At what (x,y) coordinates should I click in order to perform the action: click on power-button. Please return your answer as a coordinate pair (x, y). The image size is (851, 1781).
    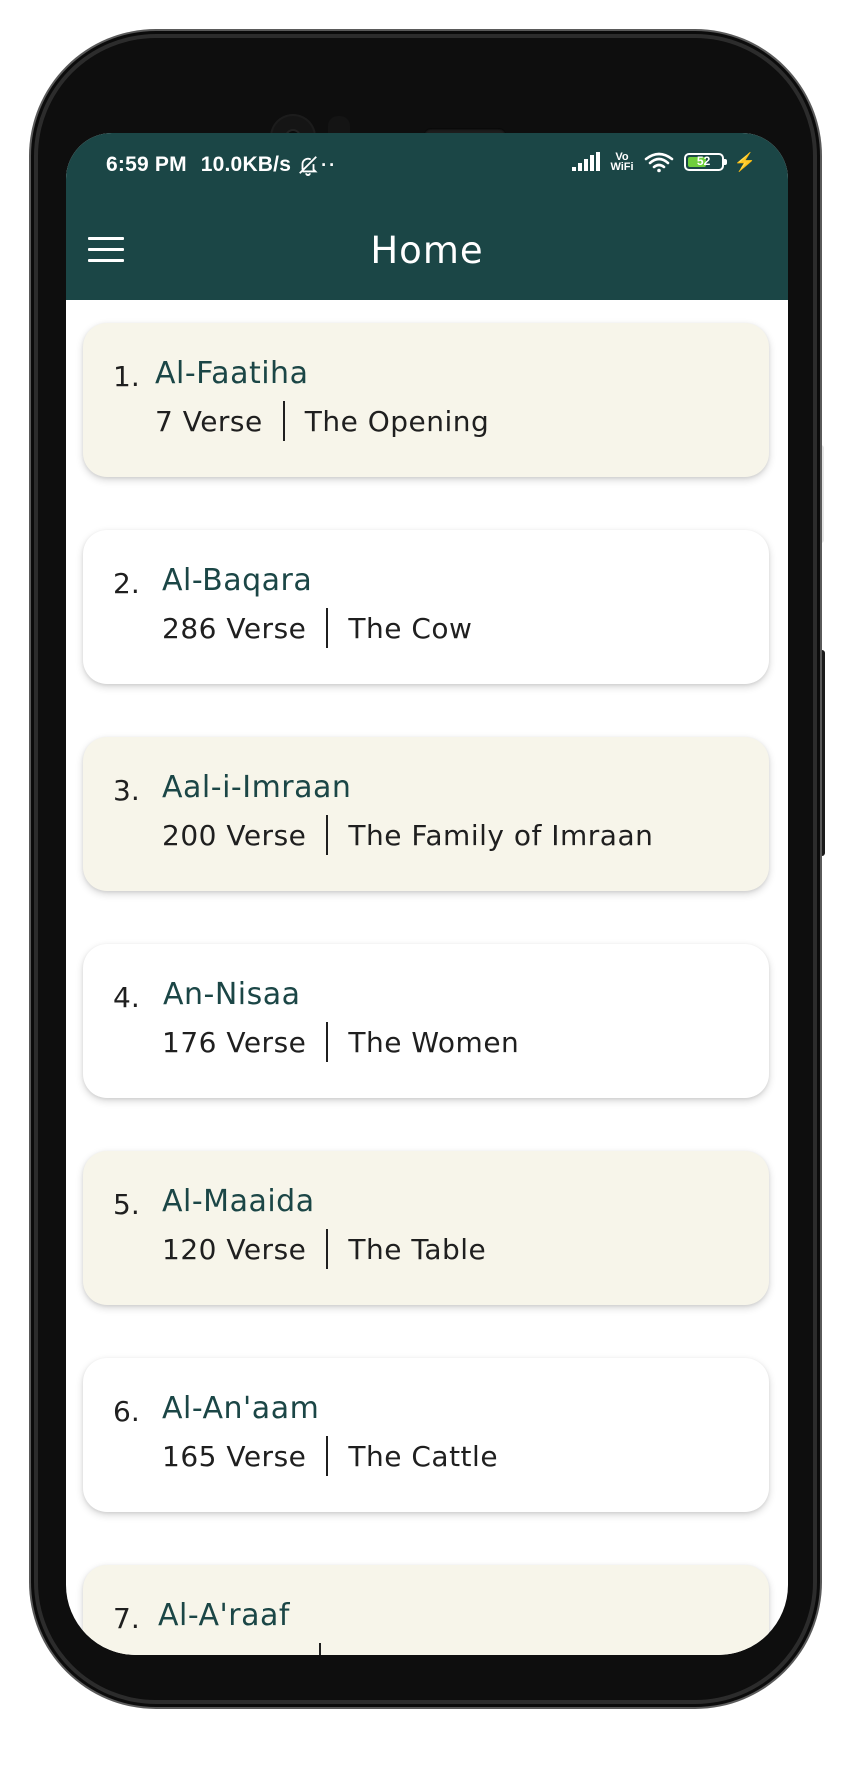
    Looking at the image, I should click on (821, 753).